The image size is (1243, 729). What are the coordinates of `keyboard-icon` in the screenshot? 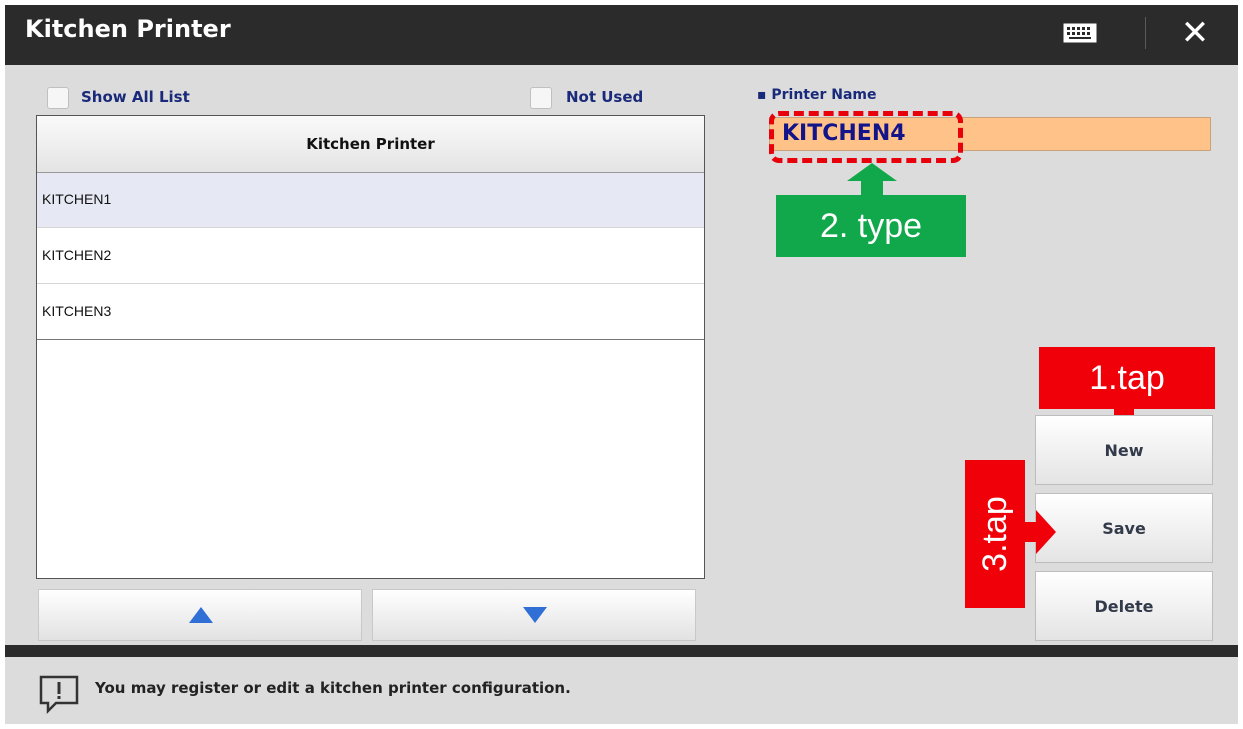 It's located at (1080, 33).